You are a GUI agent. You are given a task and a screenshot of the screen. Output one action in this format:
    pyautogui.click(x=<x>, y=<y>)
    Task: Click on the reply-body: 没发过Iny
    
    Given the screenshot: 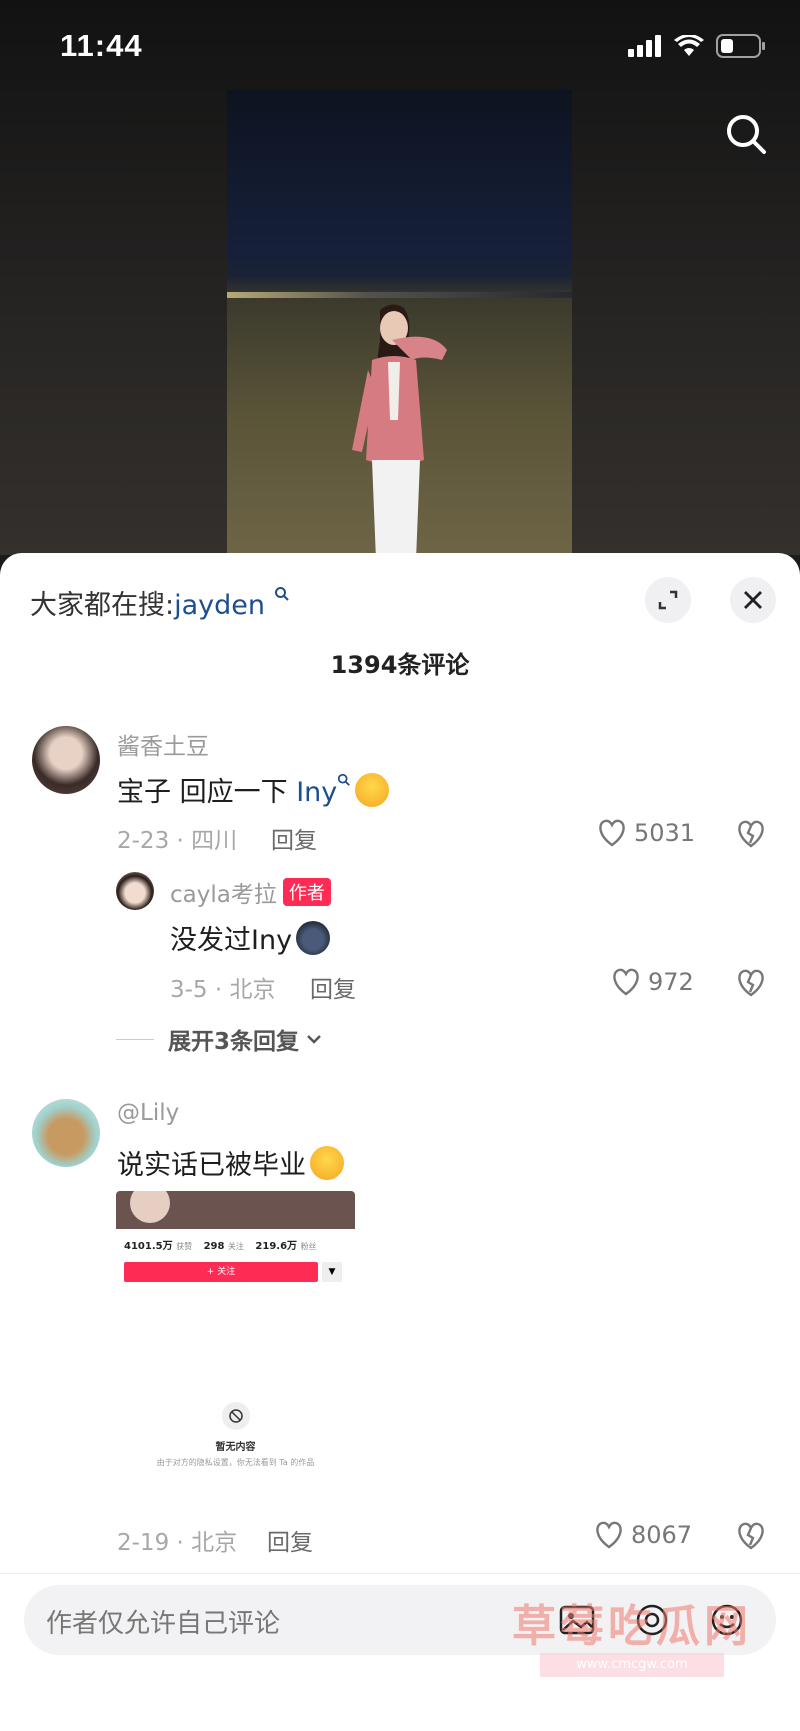 What is the action you would take?
    pyautogui.click(x=231, y=940)
    